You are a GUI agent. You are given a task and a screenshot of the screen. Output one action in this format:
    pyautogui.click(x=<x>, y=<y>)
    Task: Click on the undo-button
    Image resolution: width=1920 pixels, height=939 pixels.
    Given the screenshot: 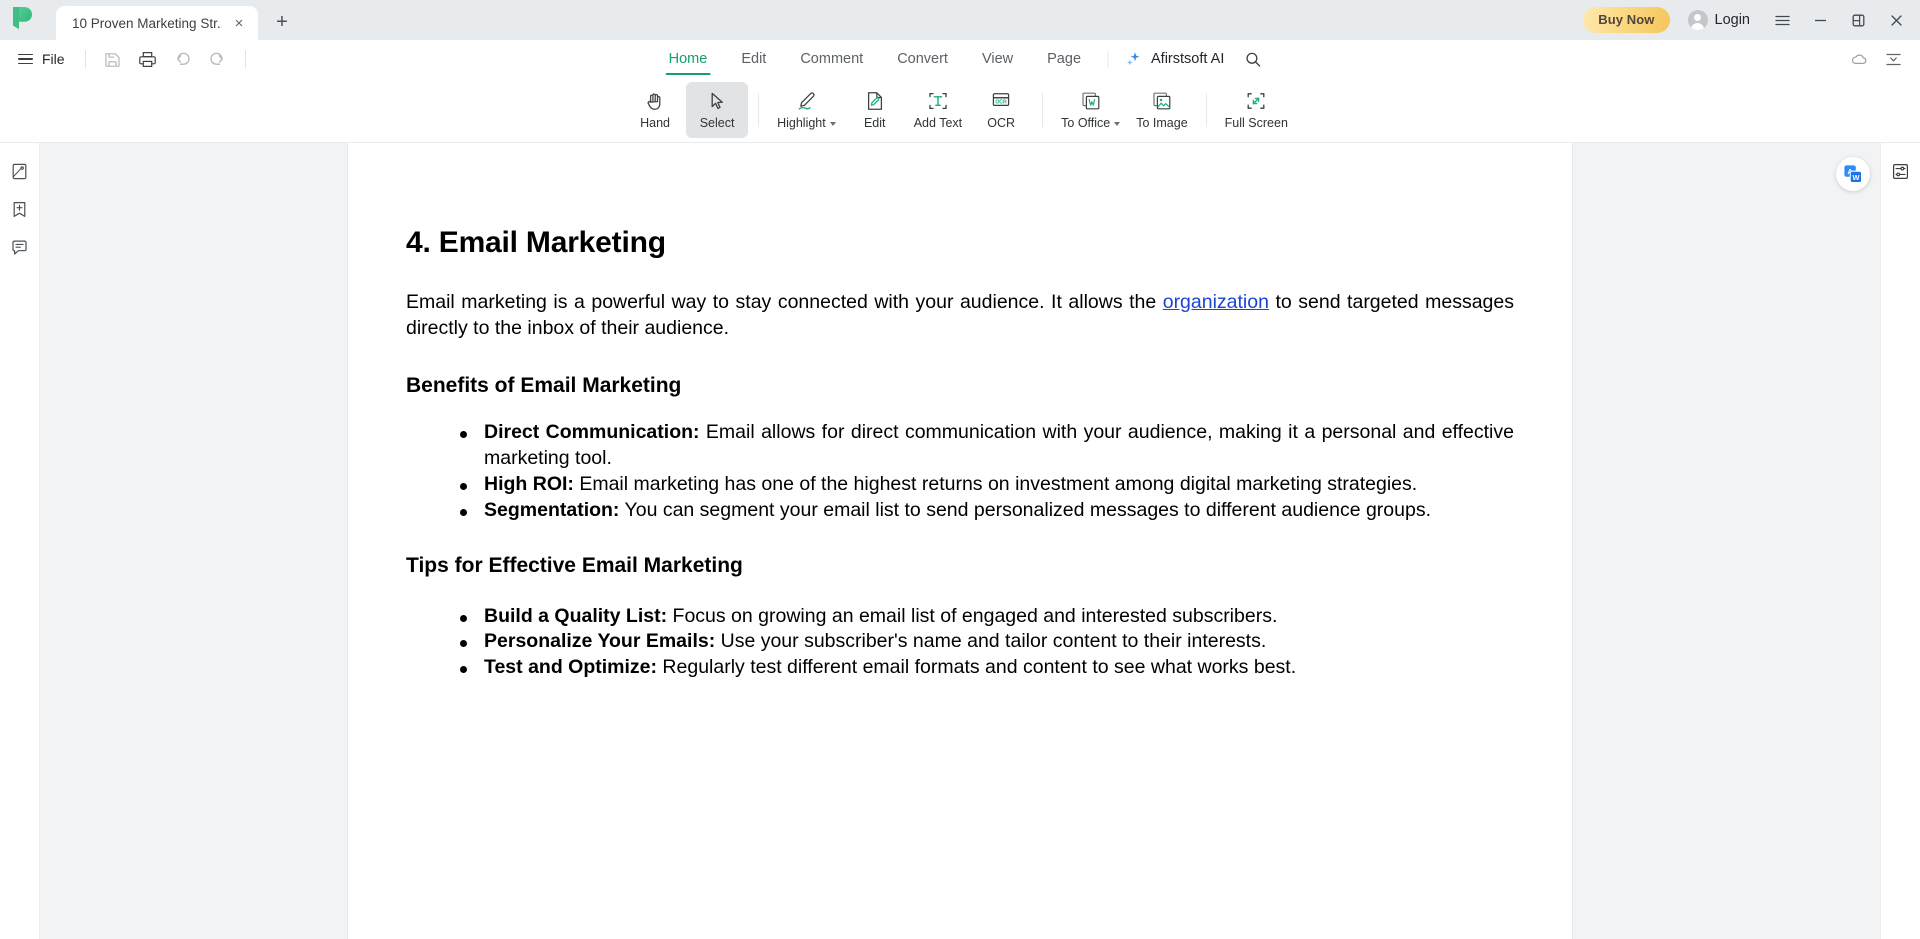 What is the action you would take?
    pyautogui.click(x=183, y=59)
    